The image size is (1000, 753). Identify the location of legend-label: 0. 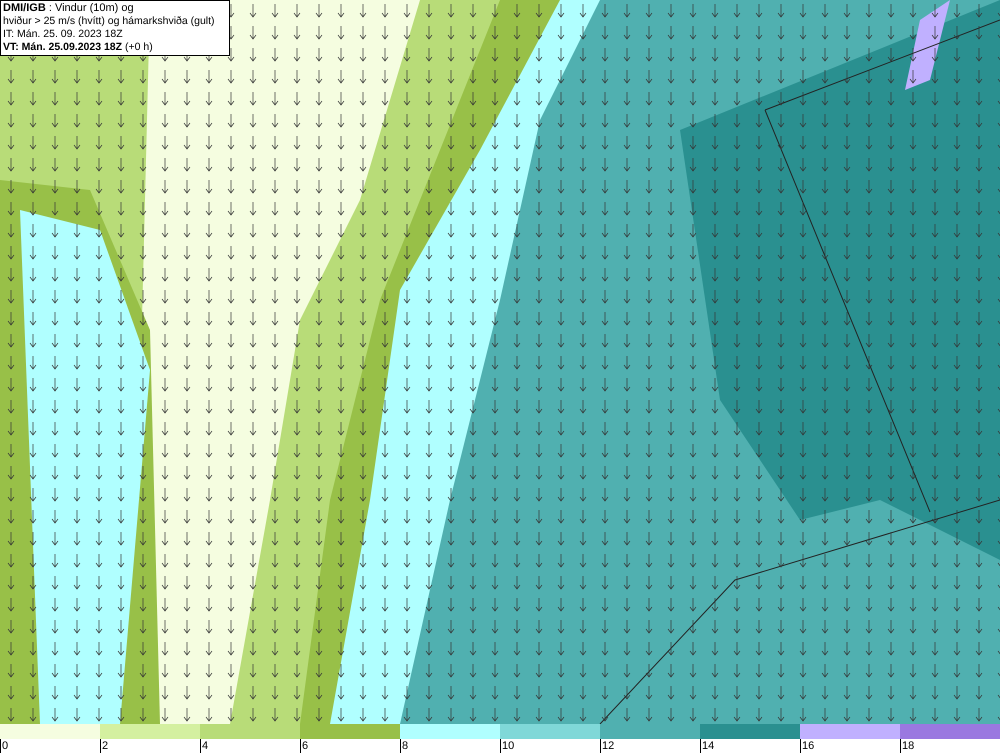
(4, 746).